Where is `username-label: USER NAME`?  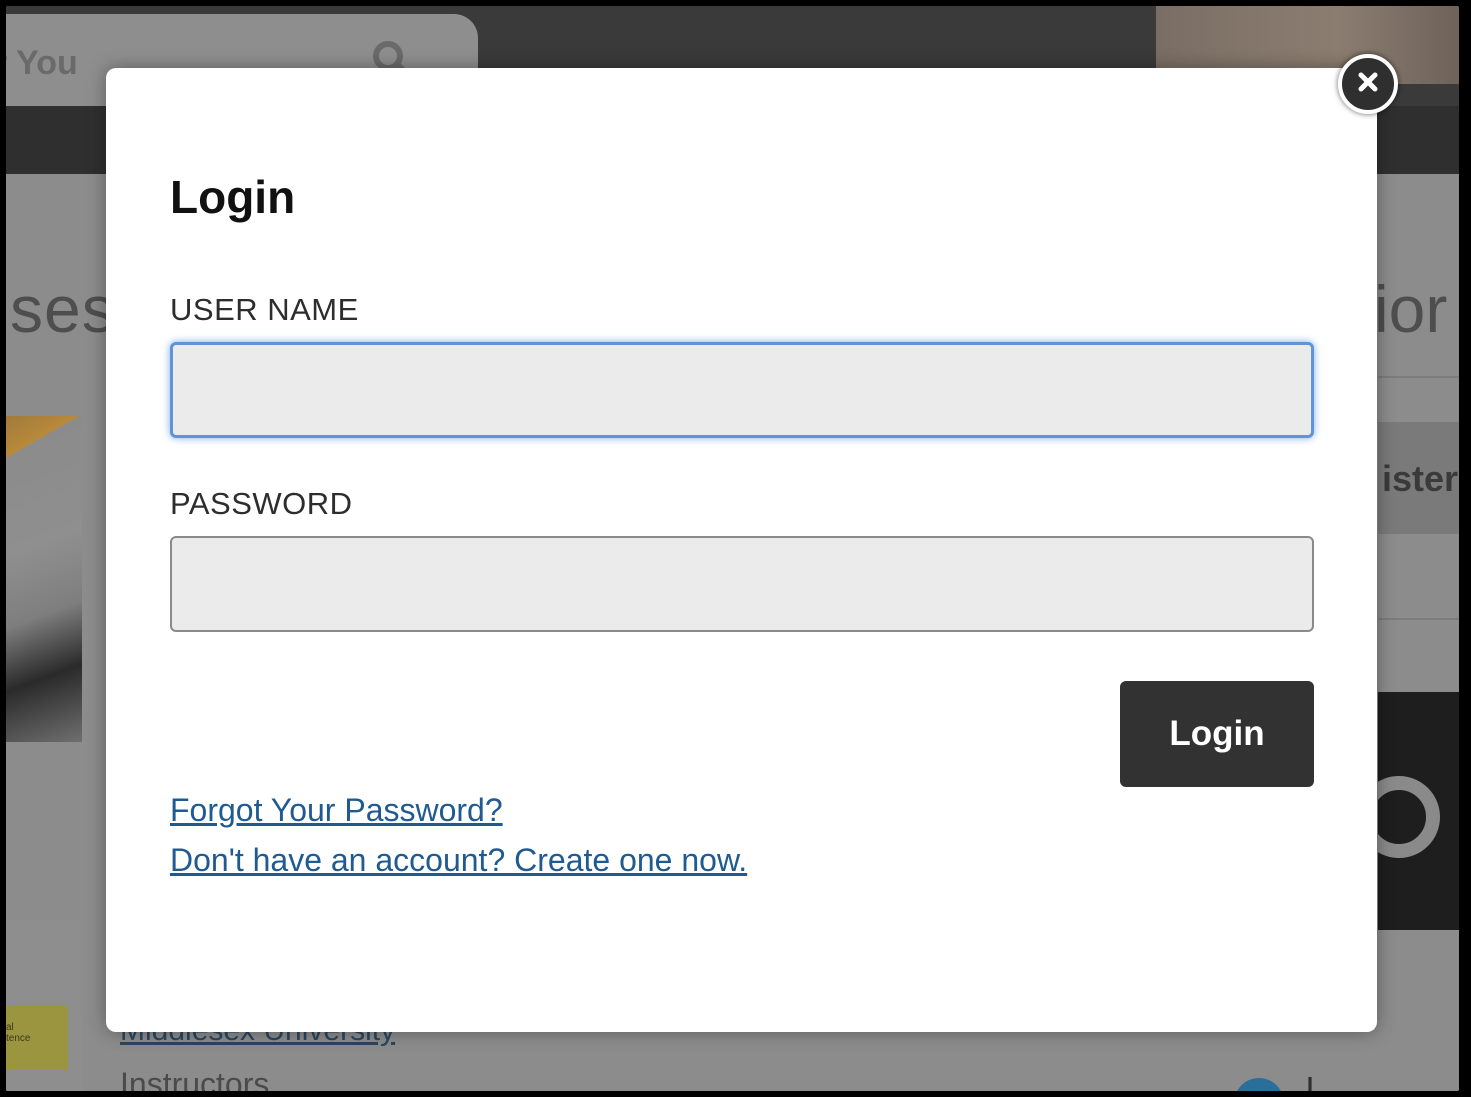 username-label: USER NAME is located at coordinates (264, 309).